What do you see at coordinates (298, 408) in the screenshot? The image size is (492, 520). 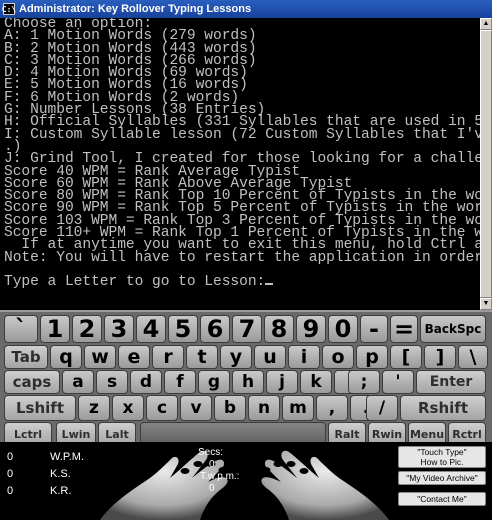 I see `key-m: m` at bounding box center [298, 408].